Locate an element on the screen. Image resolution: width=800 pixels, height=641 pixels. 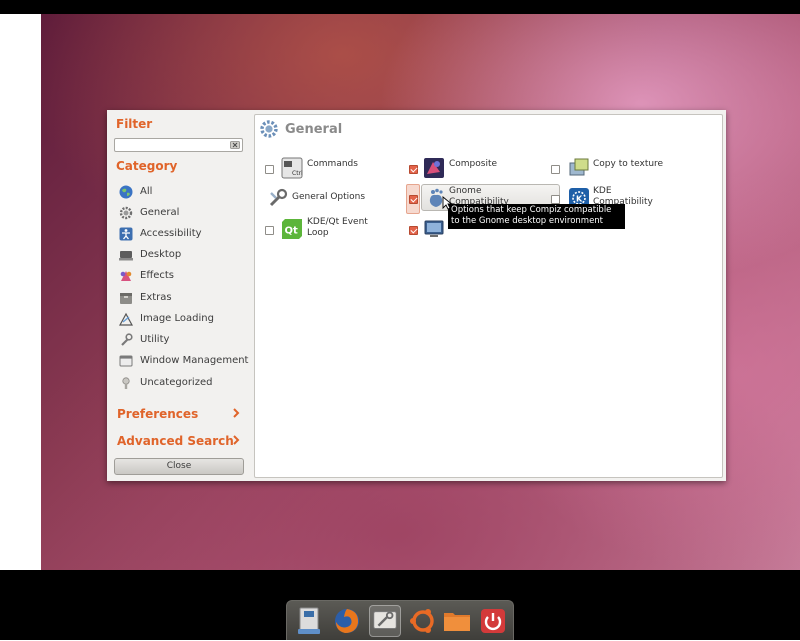
plugin-label: Commands is located at coordinates (332, 164).